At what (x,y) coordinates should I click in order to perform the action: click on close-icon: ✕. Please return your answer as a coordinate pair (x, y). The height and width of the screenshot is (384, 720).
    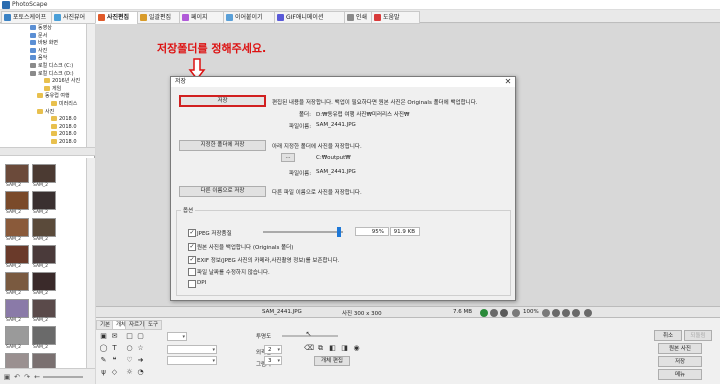
    Looking at the image, I should click on (508, 82).